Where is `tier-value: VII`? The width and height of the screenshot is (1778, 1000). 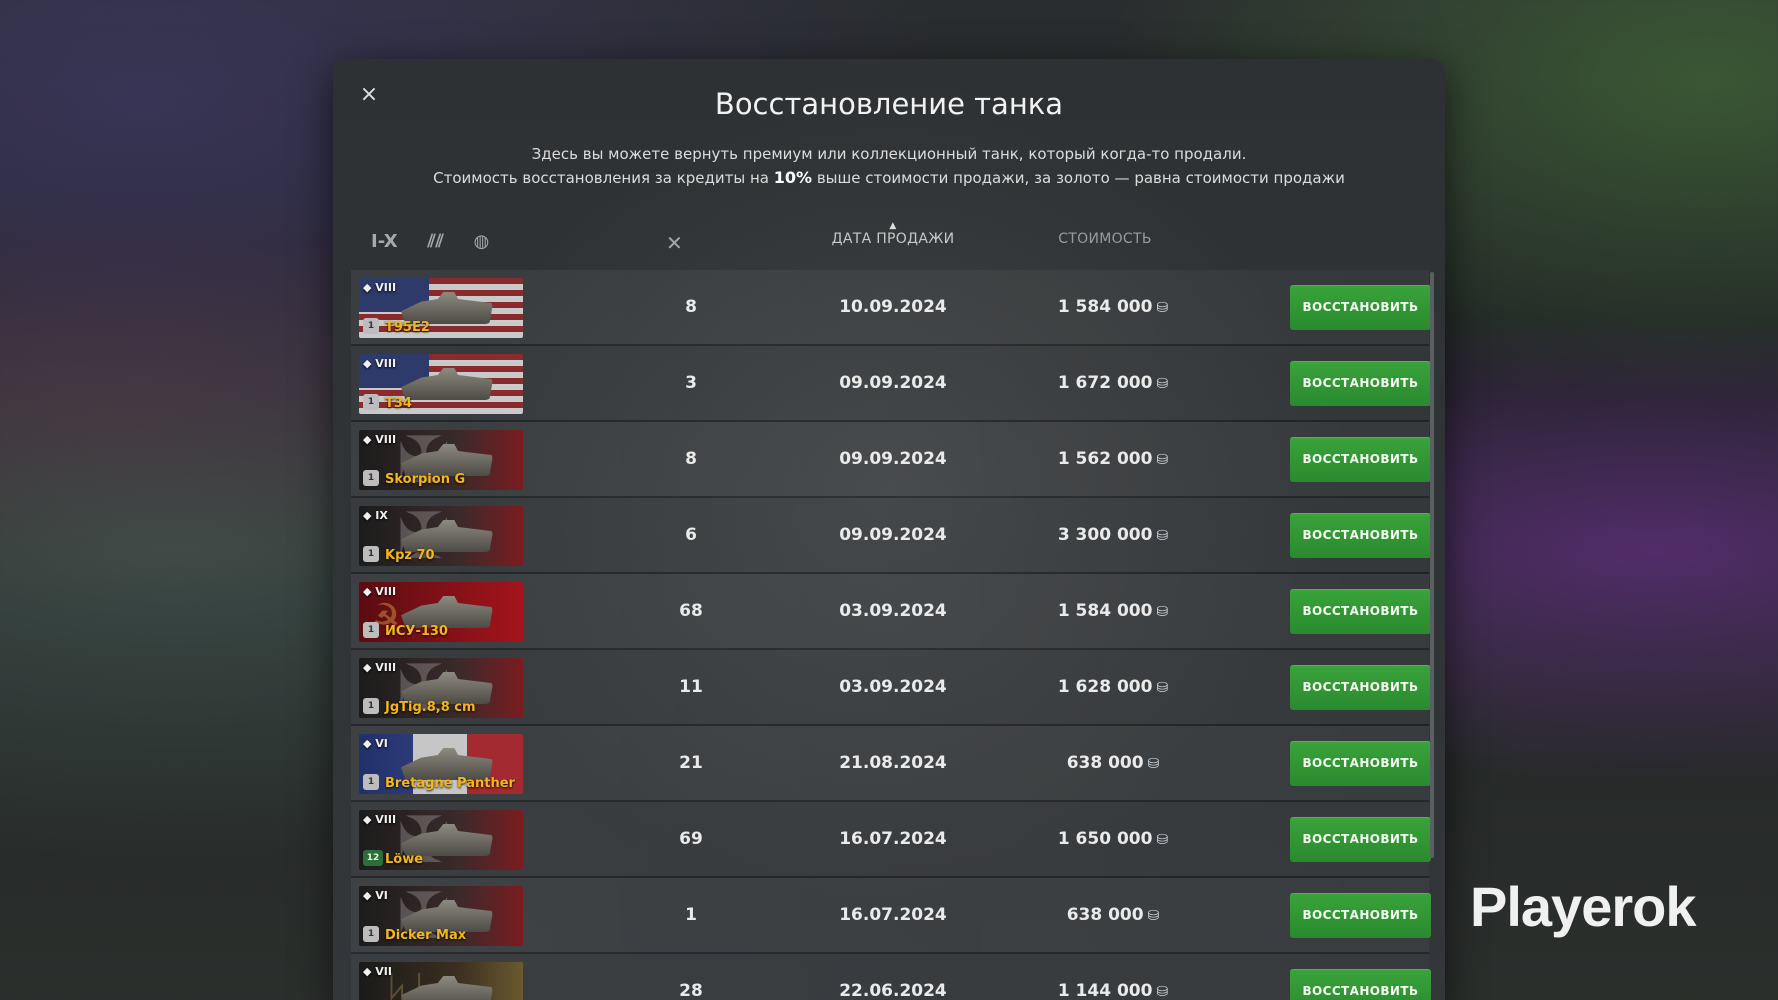
tier-value: VII is located at coordinates (383, 971).